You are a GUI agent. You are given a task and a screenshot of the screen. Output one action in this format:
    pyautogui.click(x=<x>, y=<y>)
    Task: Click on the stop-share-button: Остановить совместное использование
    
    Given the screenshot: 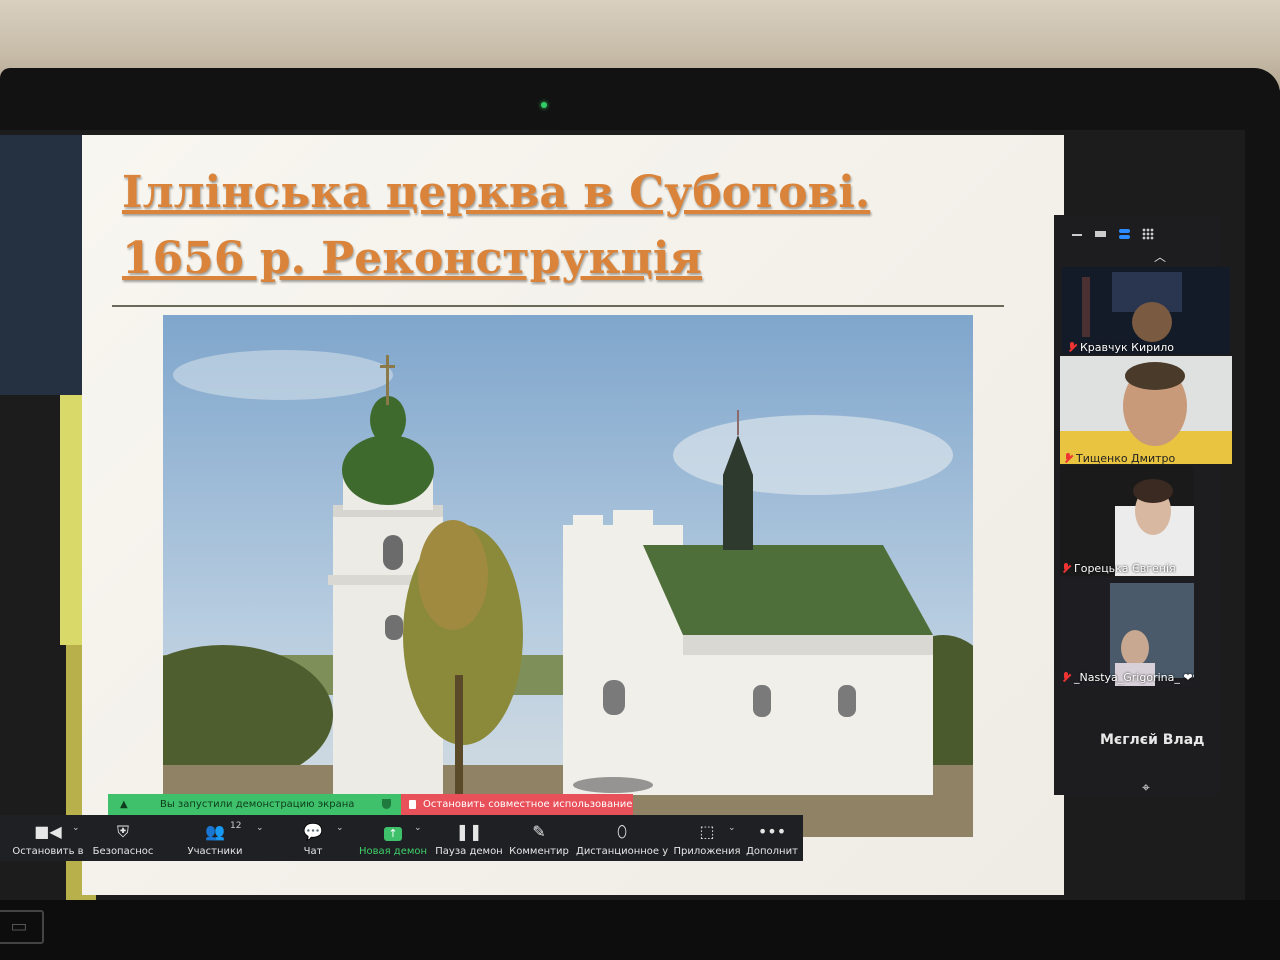 What is the action you would take?
    pyautogui.click(x=517, y=804)
    